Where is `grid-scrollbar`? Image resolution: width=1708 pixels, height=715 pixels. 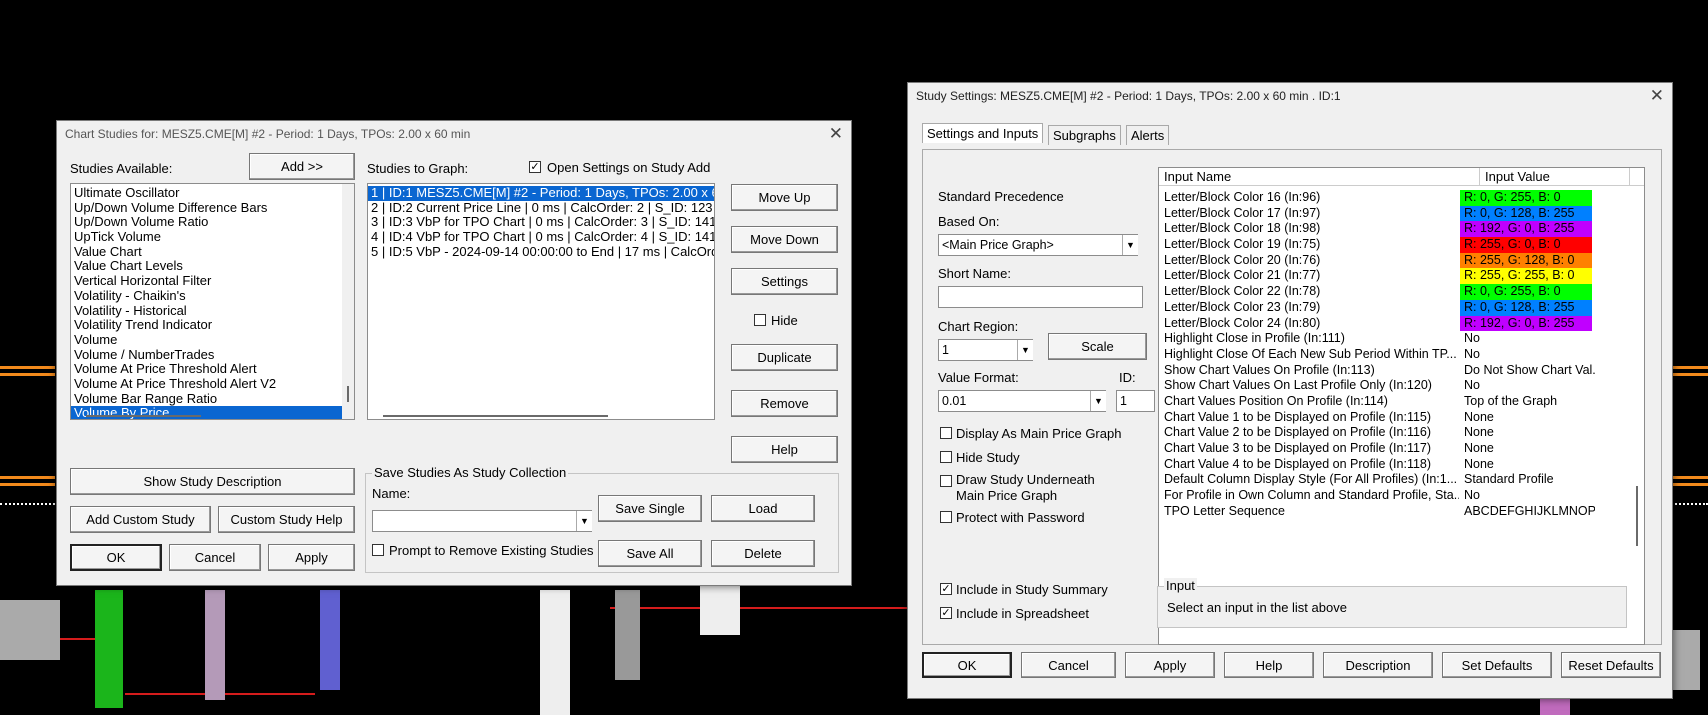 grid-scrollbar is located at coordinates (1637, 415).